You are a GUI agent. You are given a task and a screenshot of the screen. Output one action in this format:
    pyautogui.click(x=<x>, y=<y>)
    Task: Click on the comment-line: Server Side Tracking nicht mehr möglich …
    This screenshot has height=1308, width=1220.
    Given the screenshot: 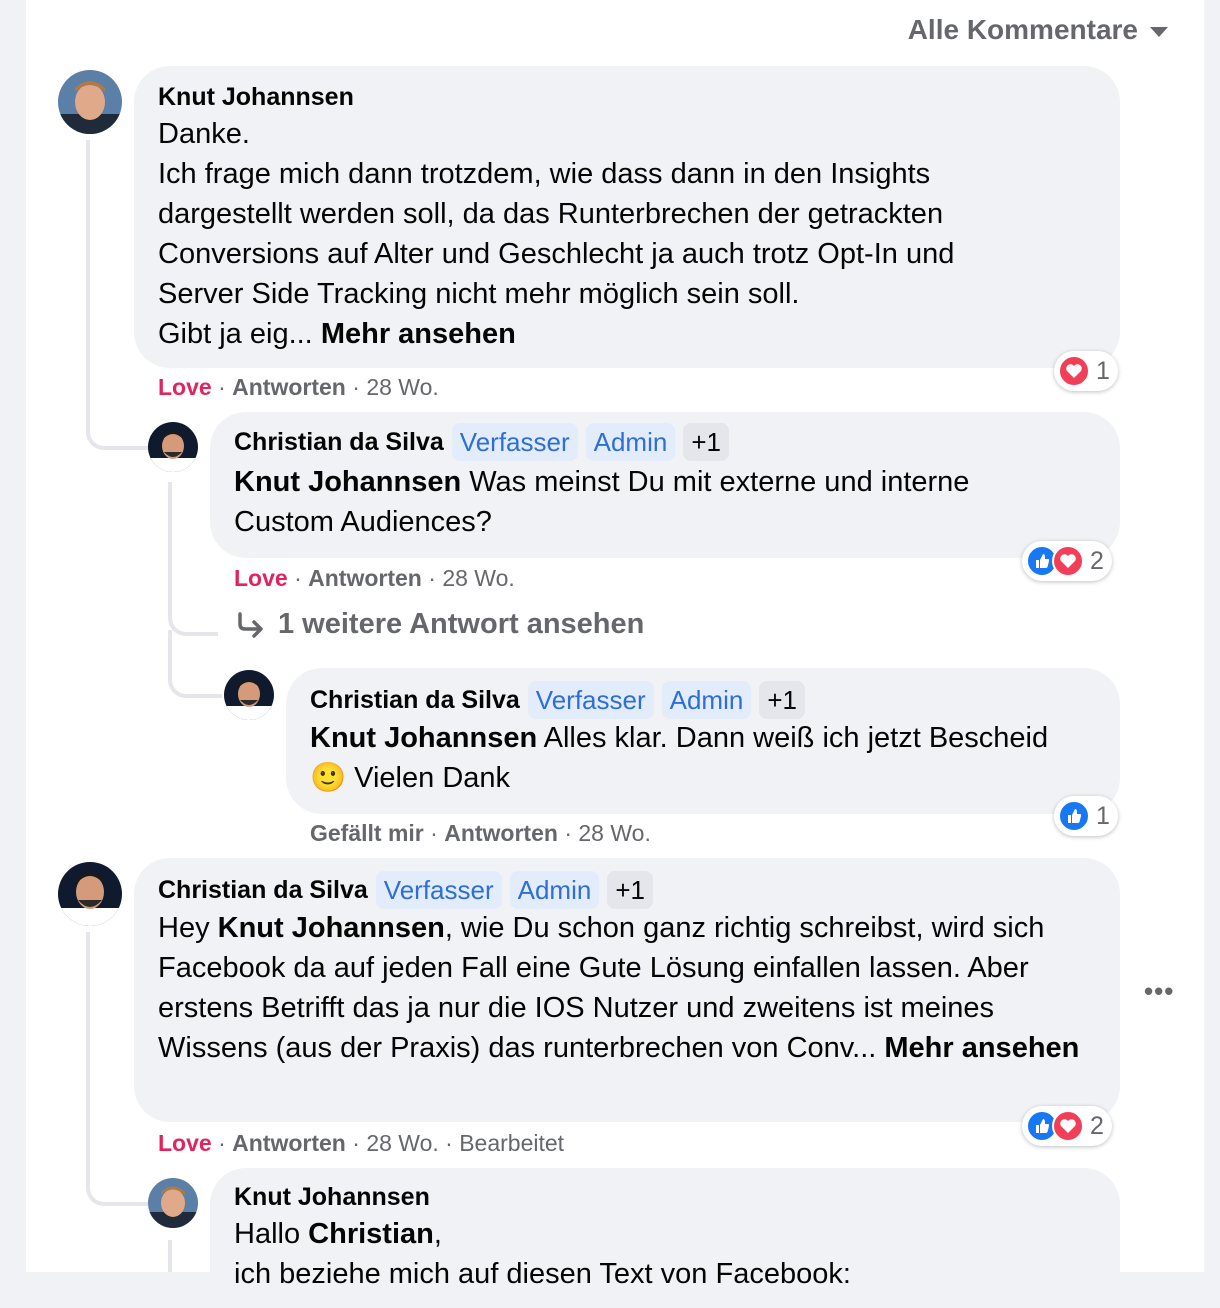 What is the action you would take?
    pyautogui.click(x=479, y=294)
    